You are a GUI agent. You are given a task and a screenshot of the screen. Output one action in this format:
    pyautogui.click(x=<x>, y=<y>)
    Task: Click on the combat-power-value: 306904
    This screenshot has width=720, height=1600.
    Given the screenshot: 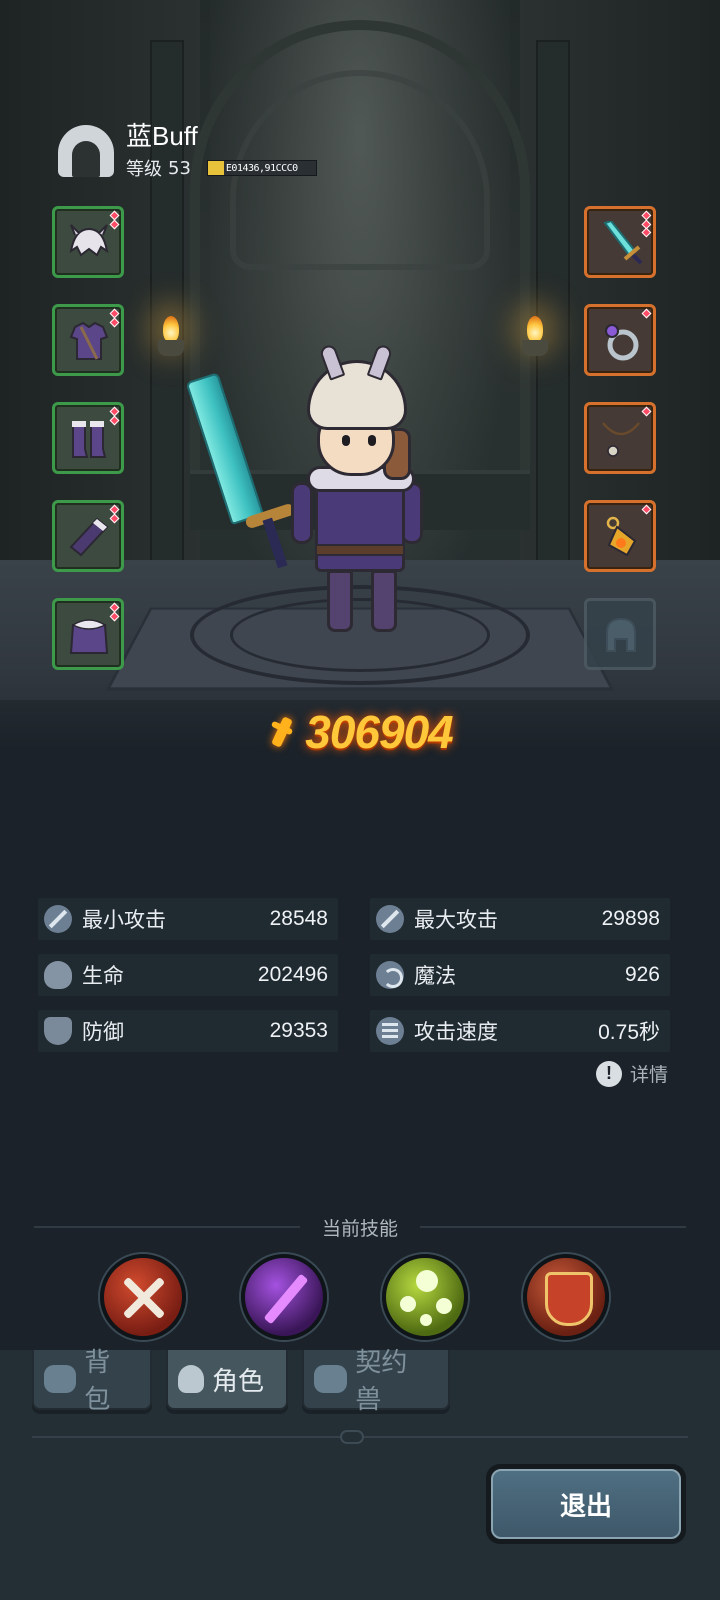 What is the action you would take?
    pyautogui.click(x=379, y=732)
    